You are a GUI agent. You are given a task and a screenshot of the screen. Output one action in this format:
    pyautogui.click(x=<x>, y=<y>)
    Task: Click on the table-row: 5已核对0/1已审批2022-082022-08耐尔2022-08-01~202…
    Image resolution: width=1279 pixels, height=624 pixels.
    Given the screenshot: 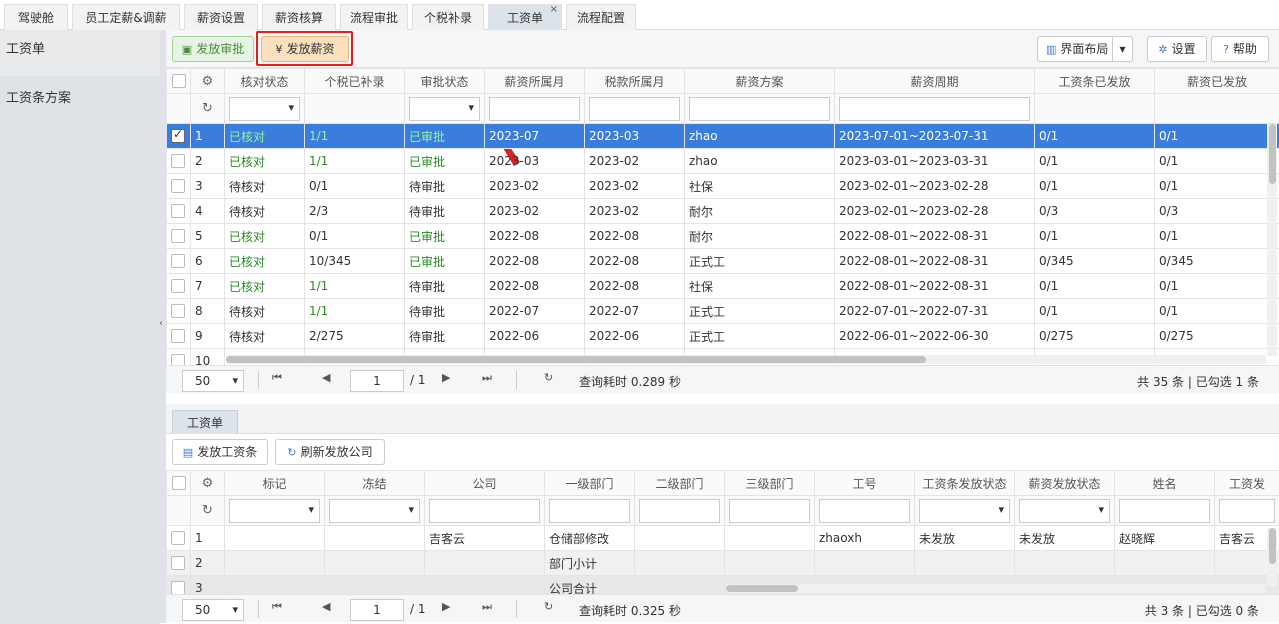 What is the action you would take?
    pyautogui.click(x=723, y=236)
    